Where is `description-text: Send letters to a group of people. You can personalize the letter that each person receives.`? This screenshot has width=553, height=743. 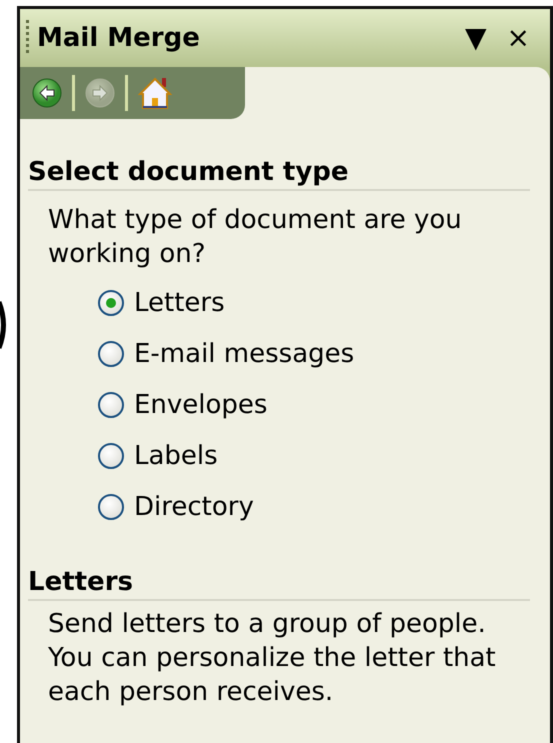 description-text: Send letters to a group of people. You can personalize the letter that each person receives. is located at coordinates (272, 658).